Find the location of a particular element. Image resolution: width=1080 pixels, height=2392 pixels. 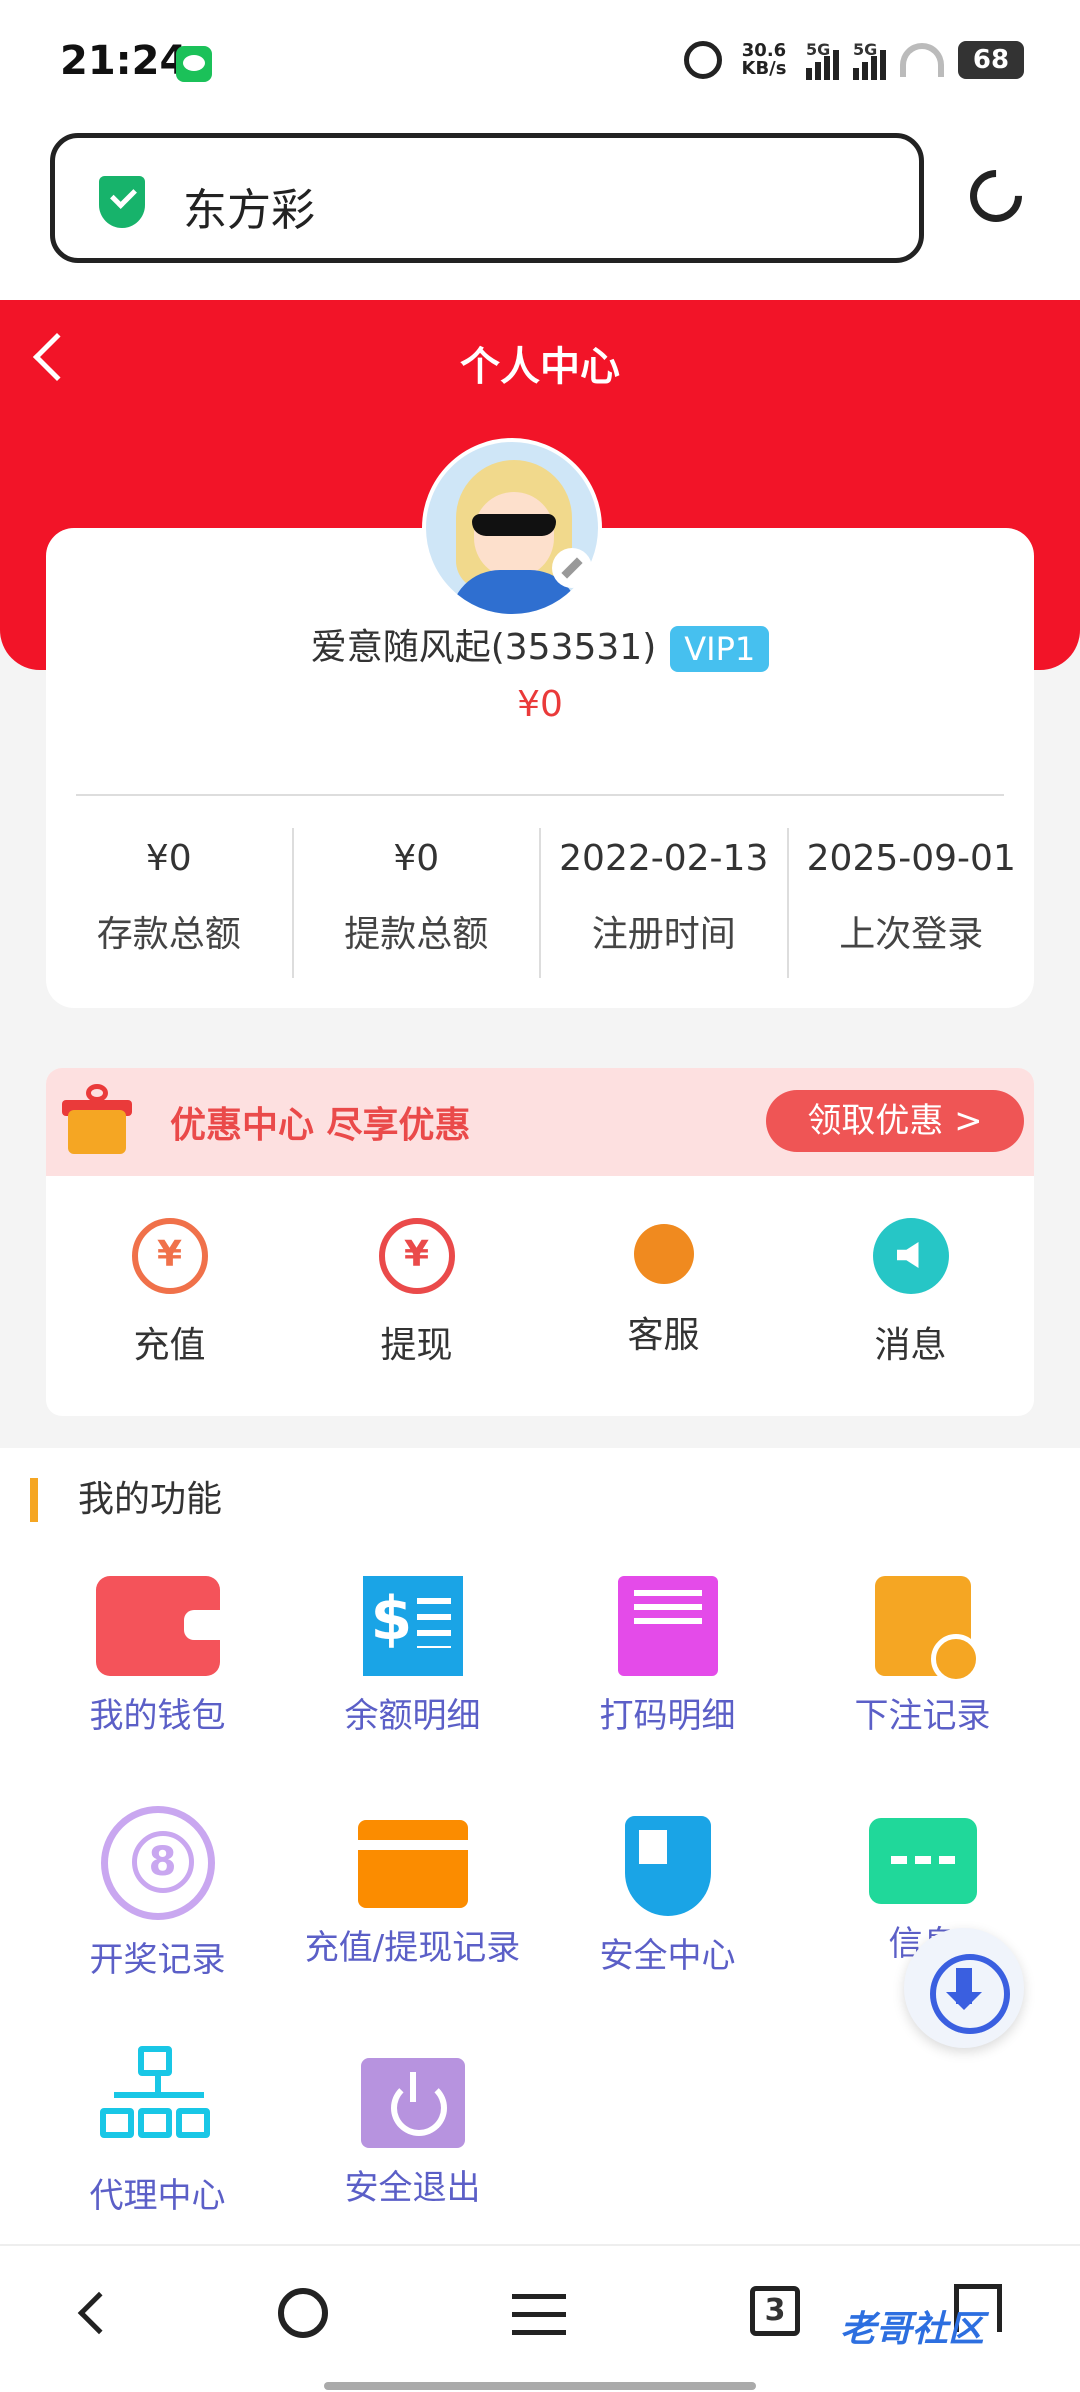

nav-menu-icon is located at coordinates (539, 2315).